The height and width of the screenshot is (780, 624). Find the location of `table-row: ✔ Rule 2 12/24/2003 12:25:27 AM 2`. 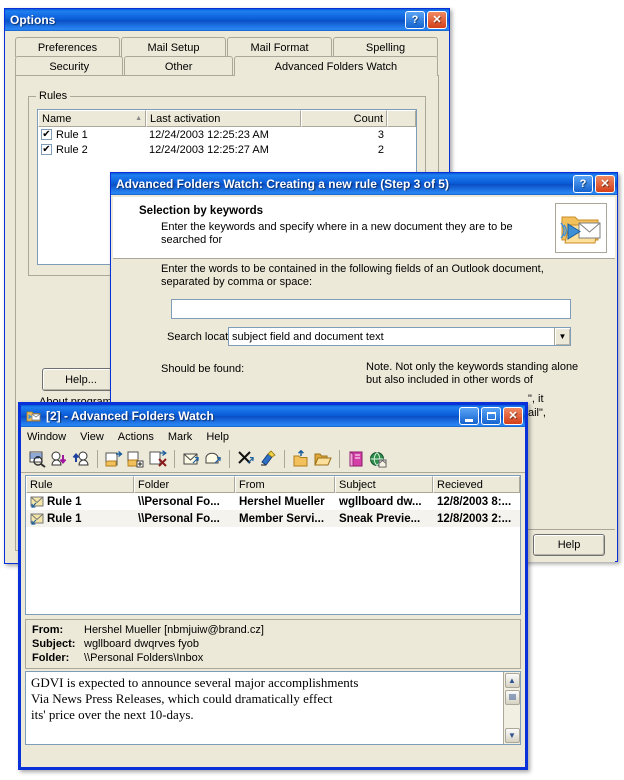

table-row: ✔ Rule 2 12/24/2003 12:25:27 AM 2 is located at coordinates (227, 149).